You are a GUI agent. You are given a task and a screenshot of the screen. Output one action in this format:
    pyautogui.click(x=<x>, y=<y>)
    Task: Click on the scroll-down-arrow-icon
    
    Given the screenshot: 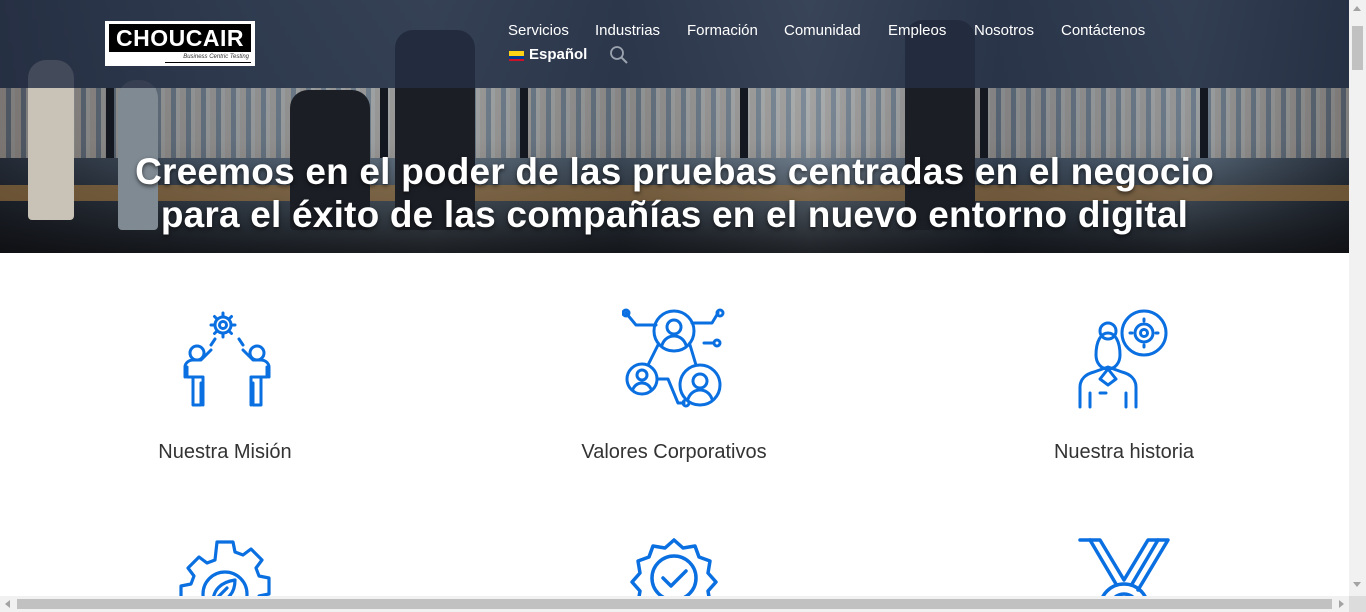 What is the action you would take?
    pyautogui.click(x=1357, y=584)
    